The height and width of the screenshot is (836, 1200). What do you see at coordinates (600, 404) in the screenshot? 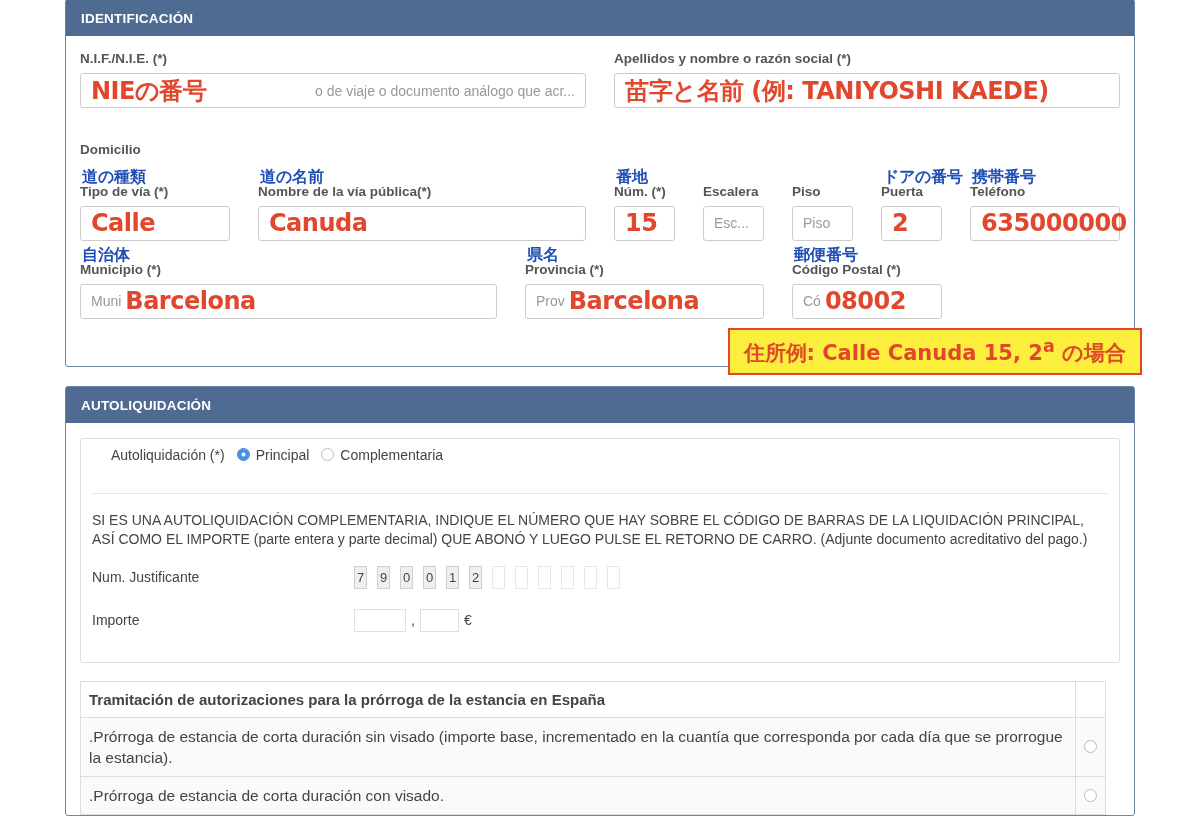
I see `panel-header: AUTOLIQUIDACIÓN` at bounding box center [600, 404].